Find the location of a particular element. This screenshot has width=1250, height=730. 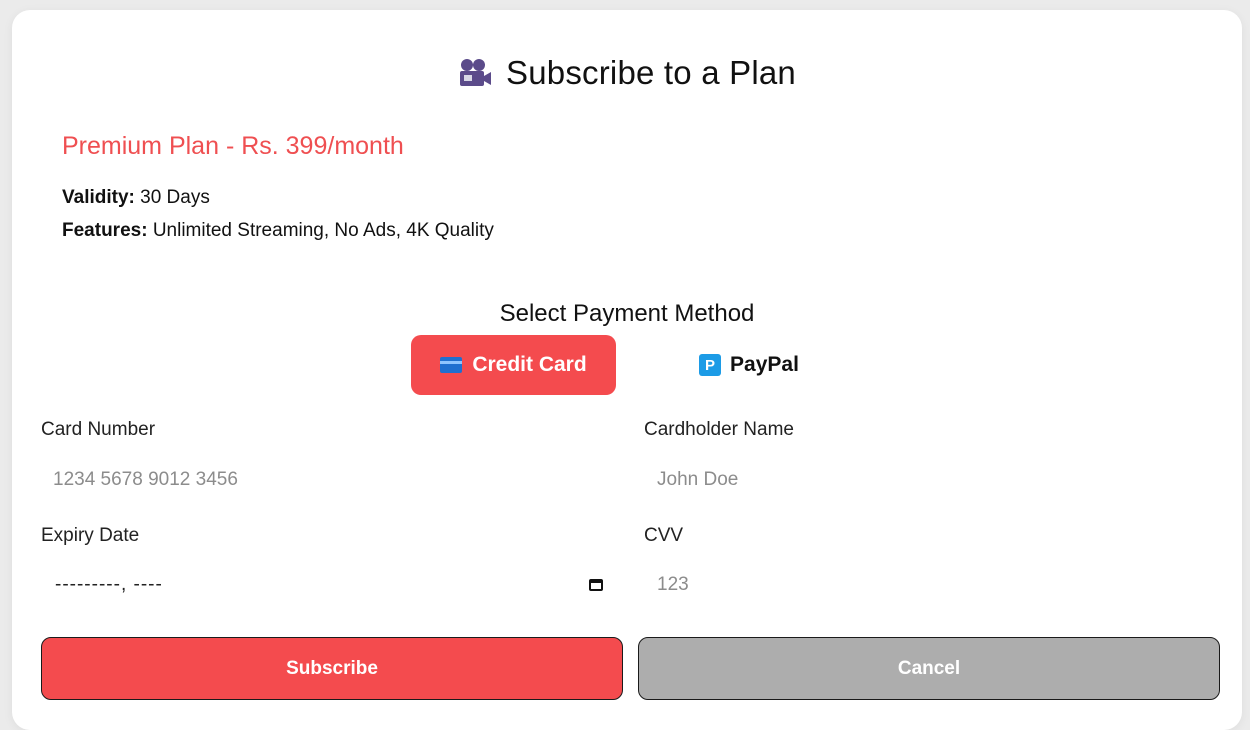

payment-method-options: Credit Card P PayPal is located at coordinates (613, 365).